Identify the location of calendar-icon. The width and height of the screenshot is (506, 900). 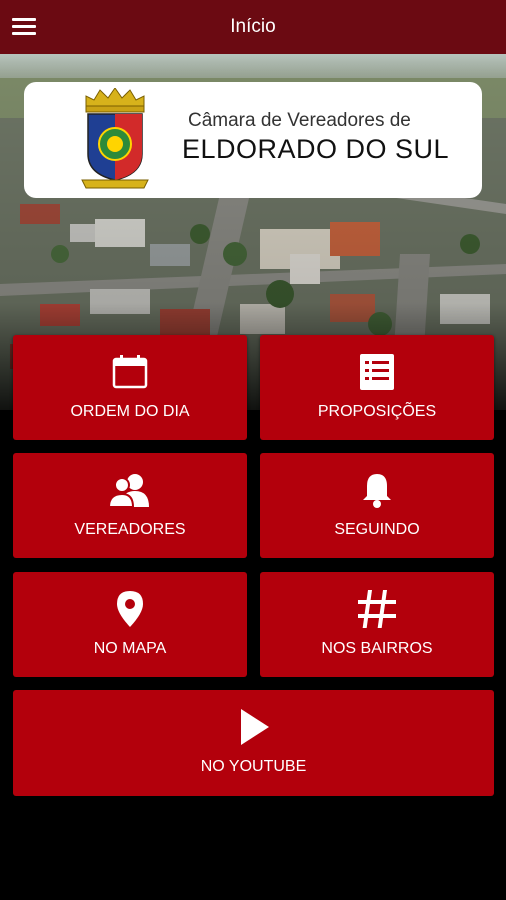
(130, 372).